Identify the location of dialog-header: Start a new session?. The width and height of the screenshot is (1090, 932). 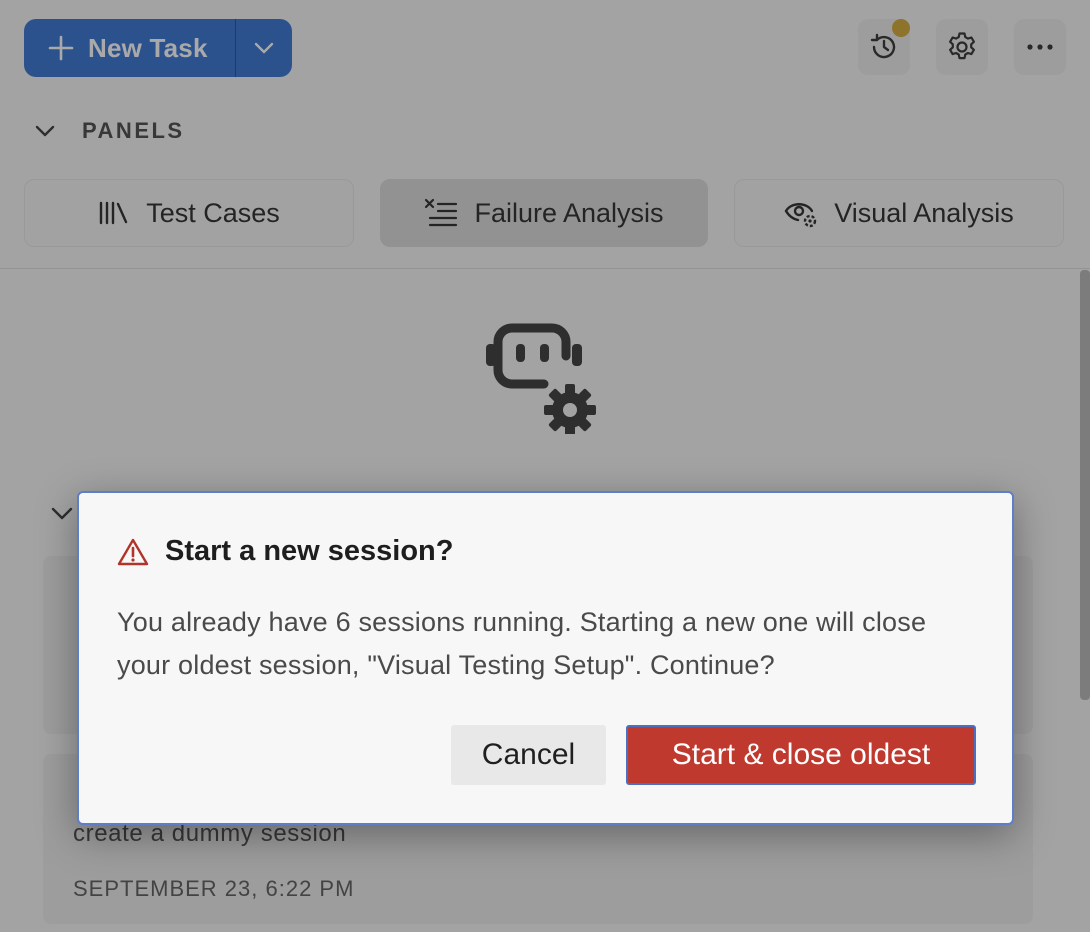
(285, 551).